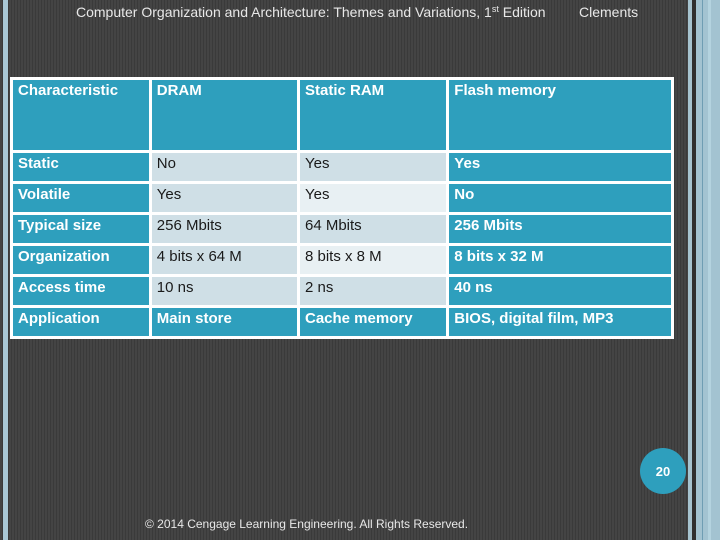 The width and height of the screenshot is (720, 540). Describe the element at coordinates (702, 270) in the screenshot. I see `right-decorative-line` at that location.